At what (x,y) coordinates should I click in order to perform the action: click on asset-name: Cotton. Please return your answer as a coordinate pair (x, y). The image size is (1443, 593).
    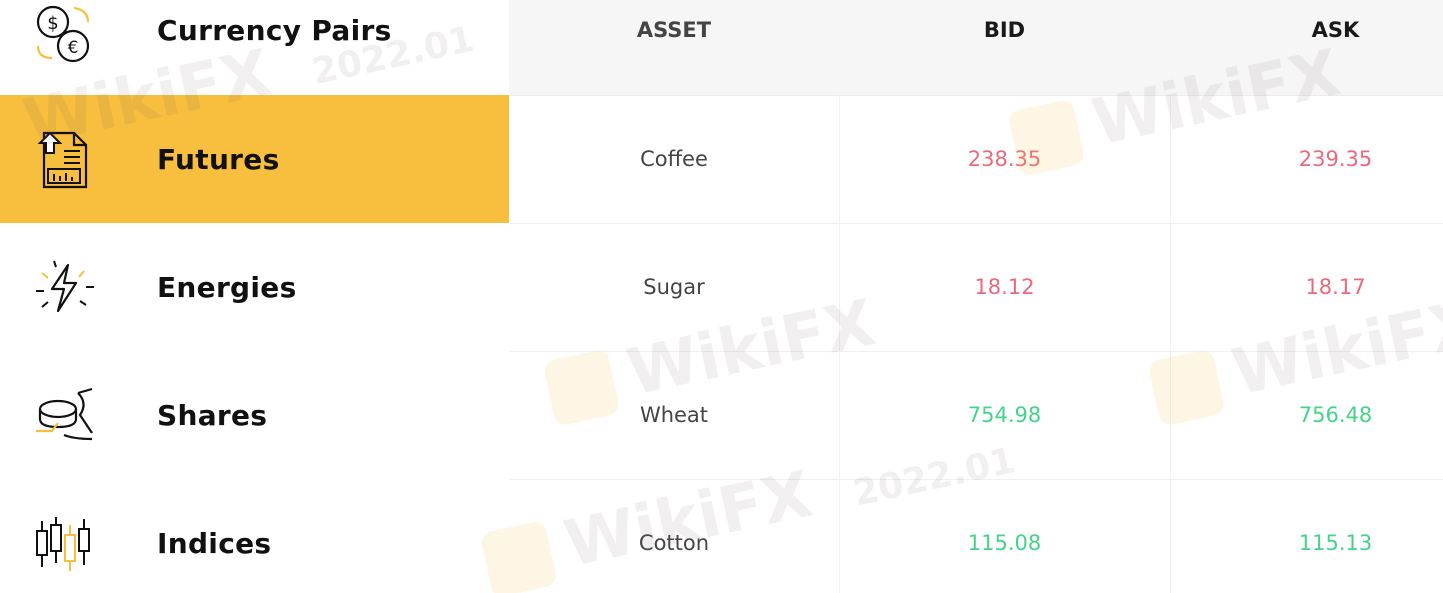
    Looking at the image, I should click on (674, 543).